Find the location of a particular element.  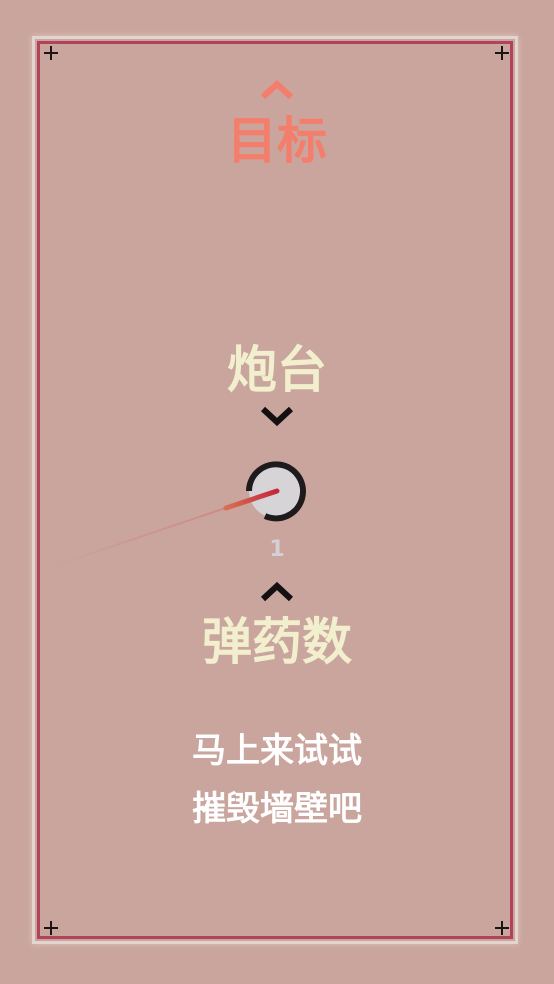

corner-cross-icon-top-left is located at coordinates (51, 53).